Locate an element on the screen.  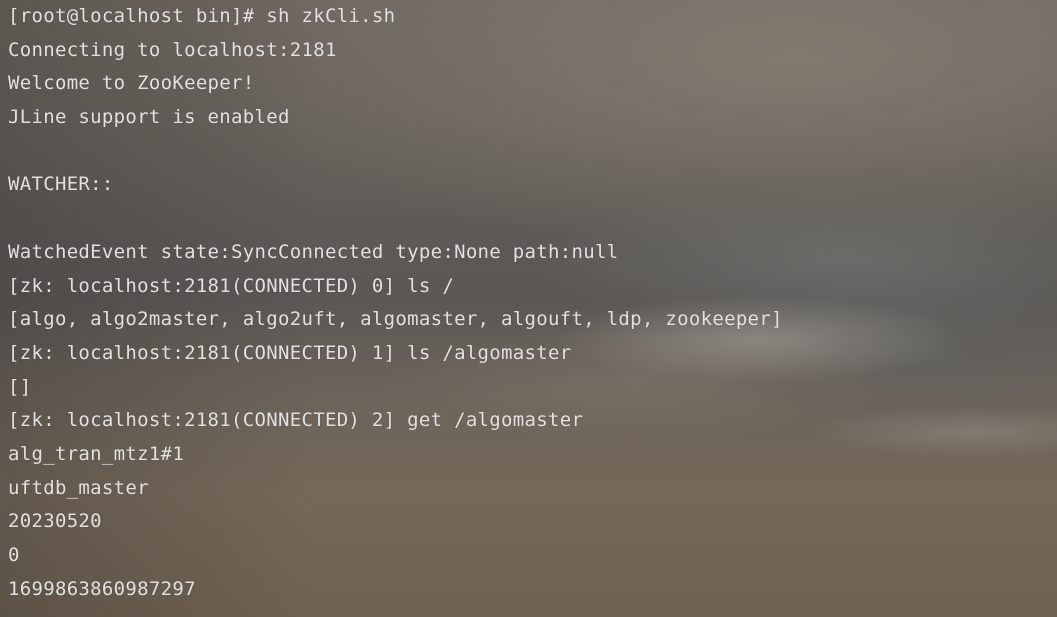
output-line: 0 is located at coordinates (14, 555).